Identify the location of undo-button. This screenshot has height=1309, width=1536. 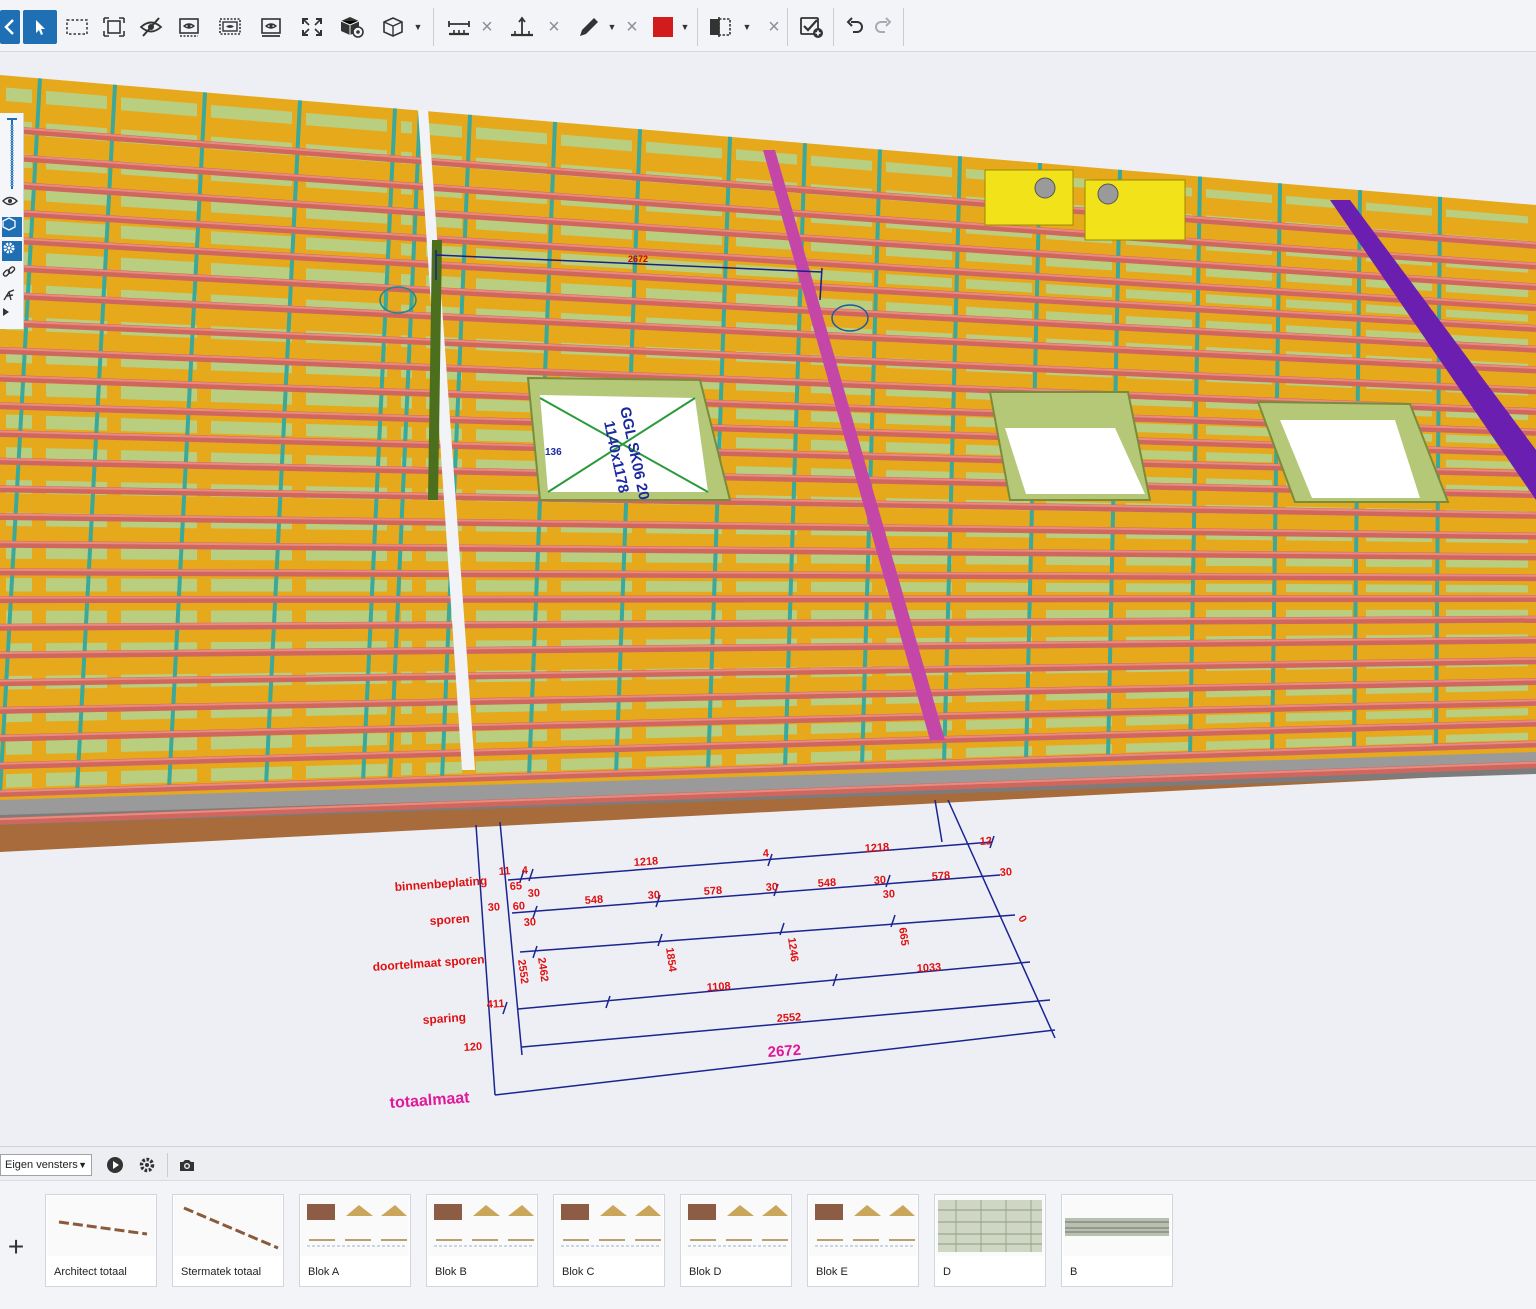
(855, 27).